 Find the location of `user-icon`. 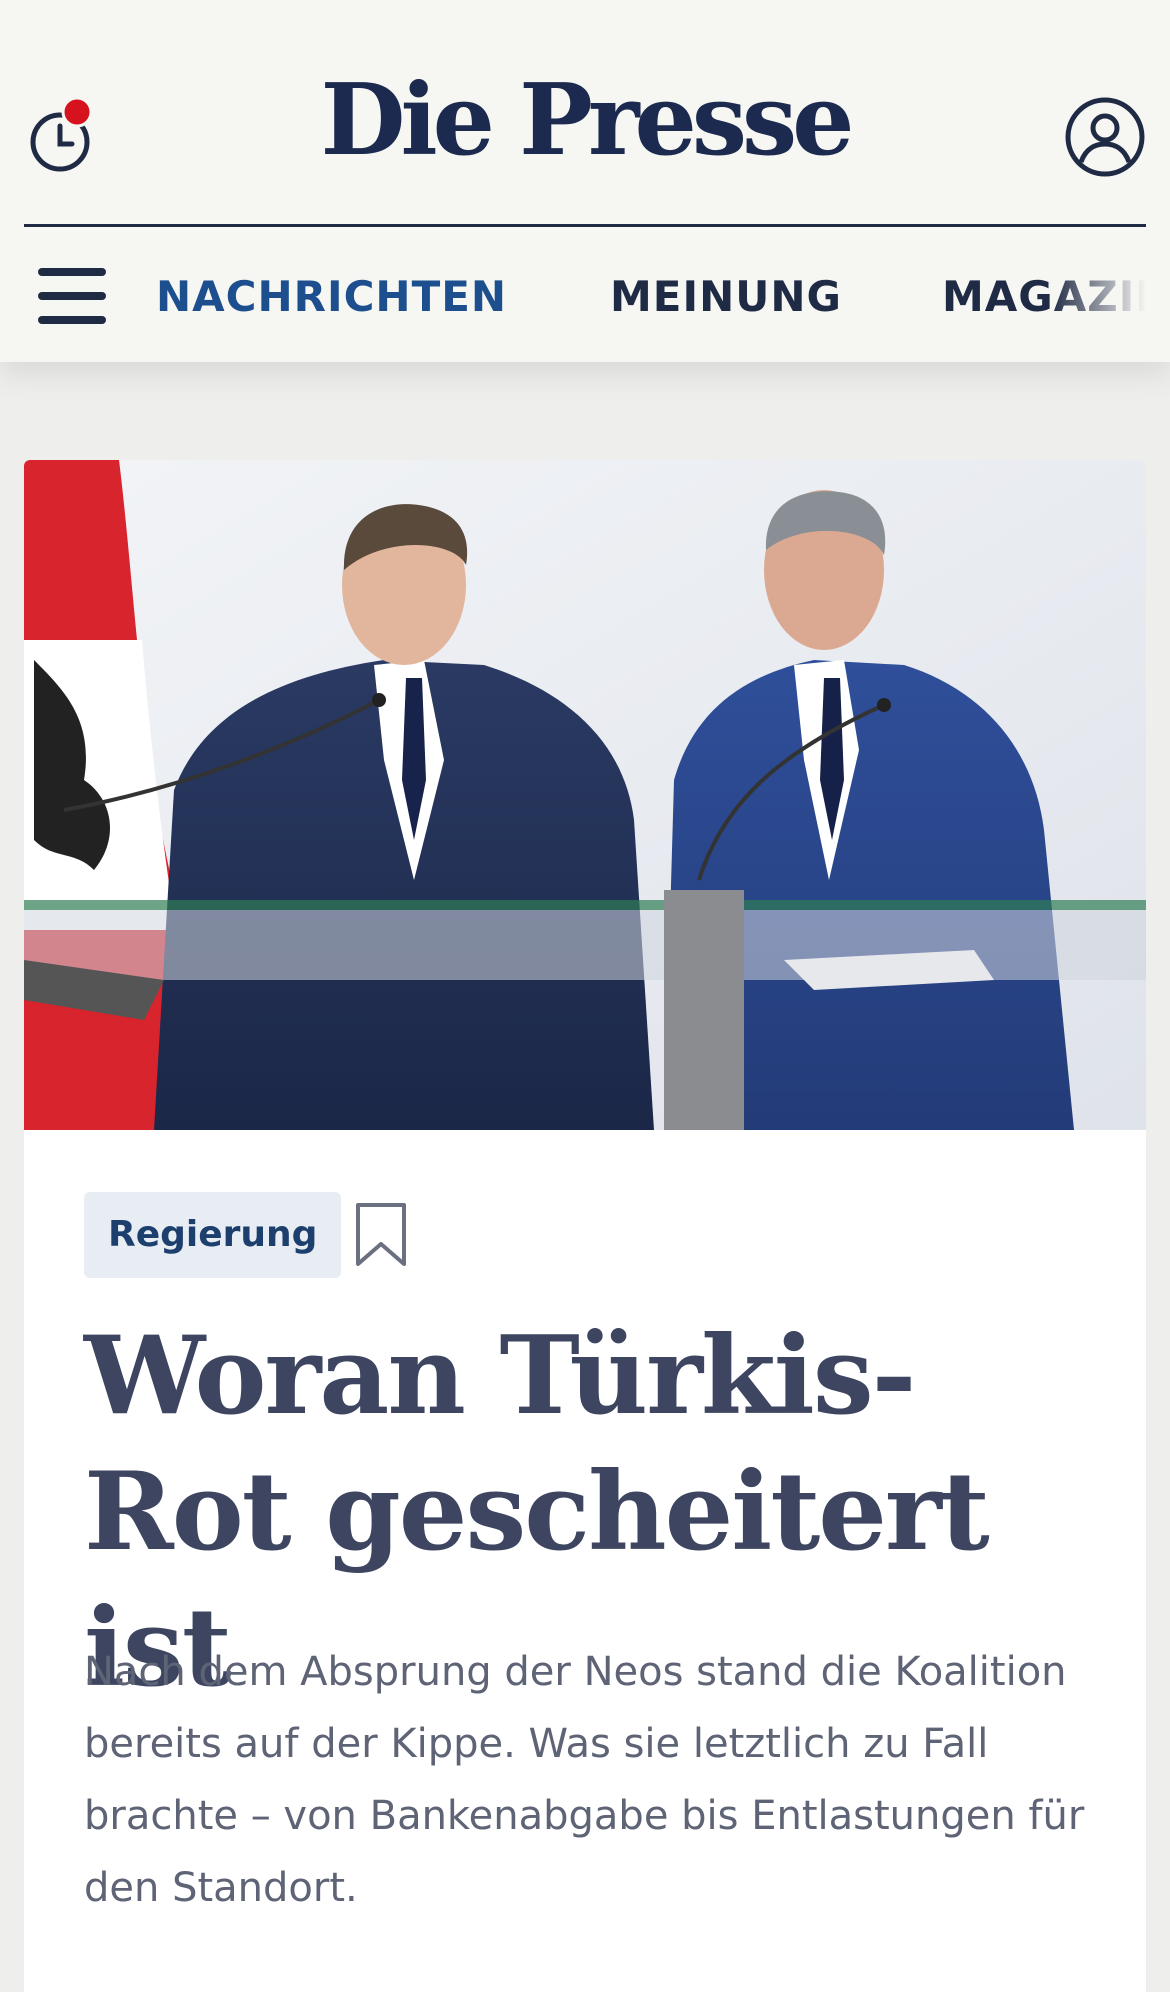

user-icon is located at coordinates (1105, 137).